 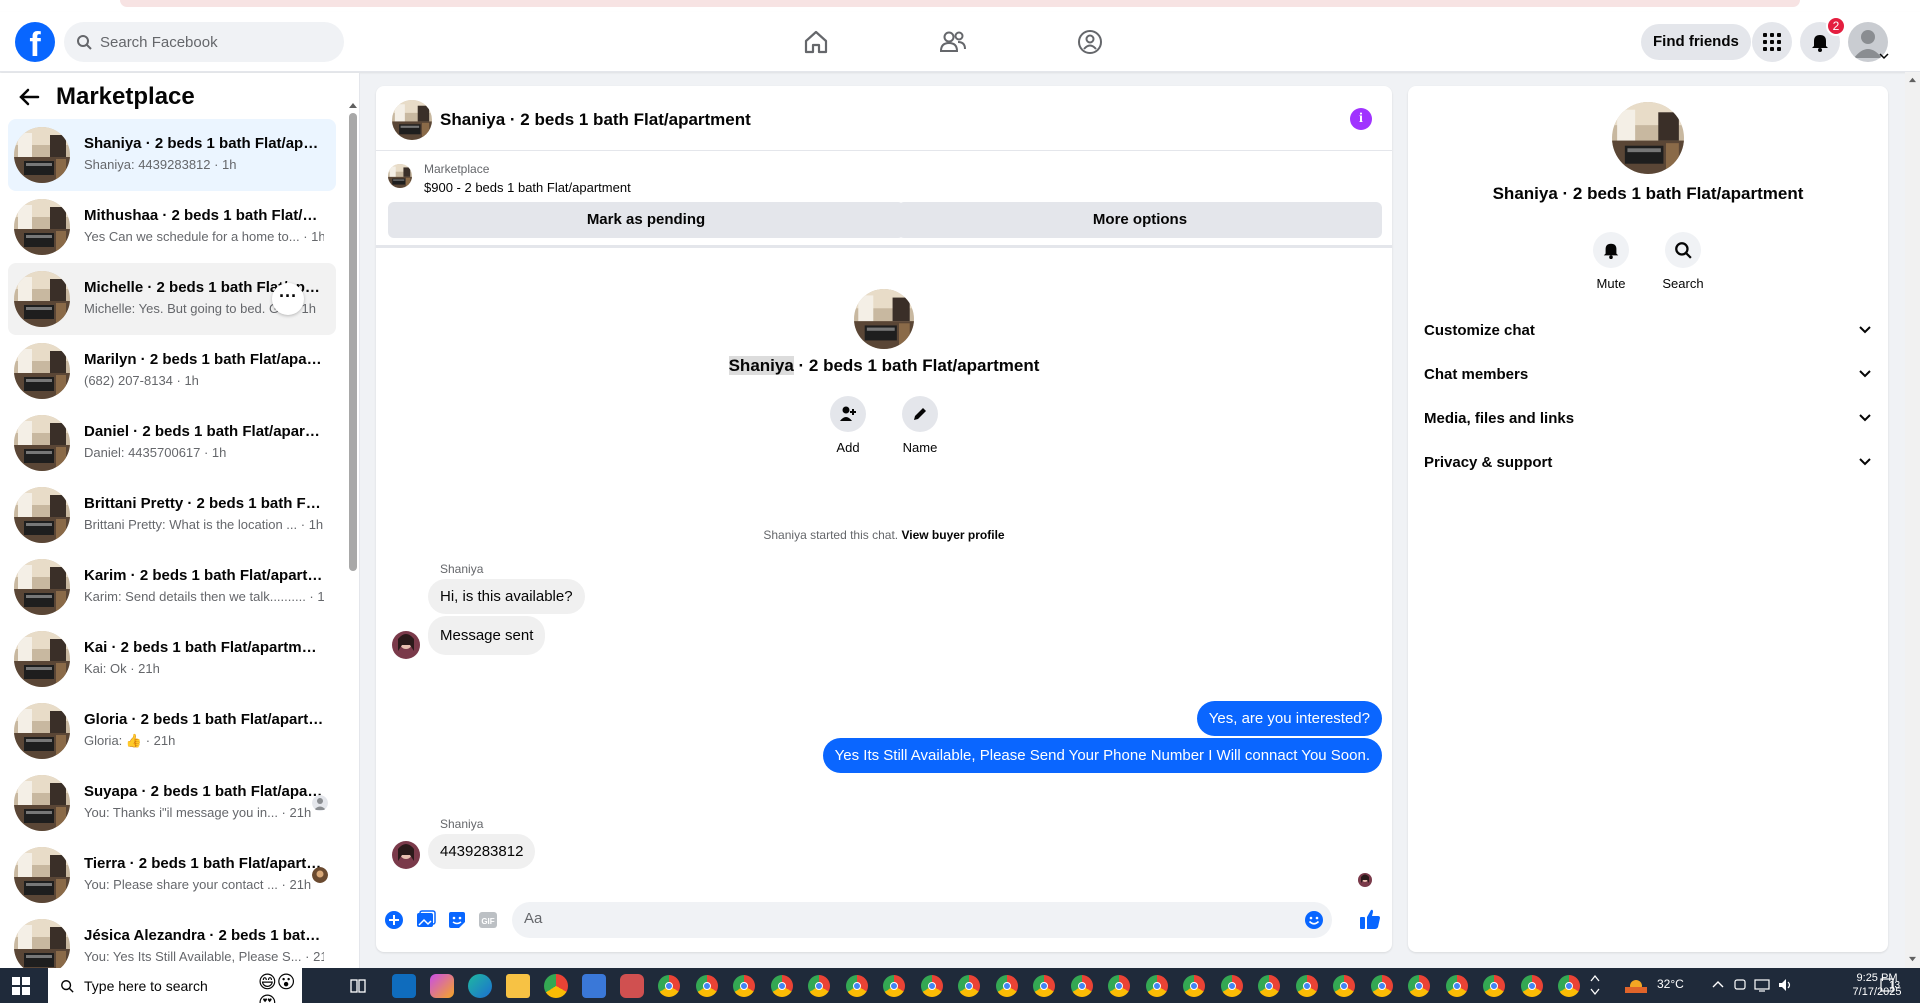 What do you see at coordinates (904, 918) in the screenshot?
I see `message-input` at bounding box center [904, 918].